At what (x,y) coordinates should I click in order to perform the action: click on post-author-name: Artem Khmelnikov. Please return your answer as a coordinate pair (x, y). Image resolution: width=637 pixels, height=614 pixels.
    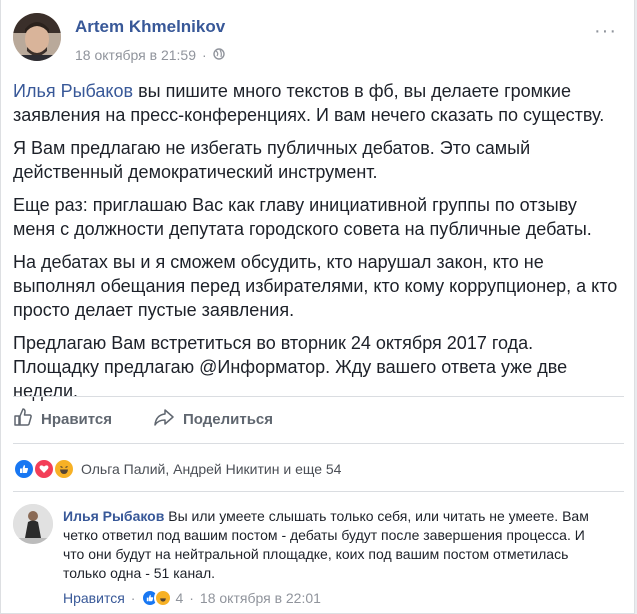
    Looking at the image, I should click on (150, 27).